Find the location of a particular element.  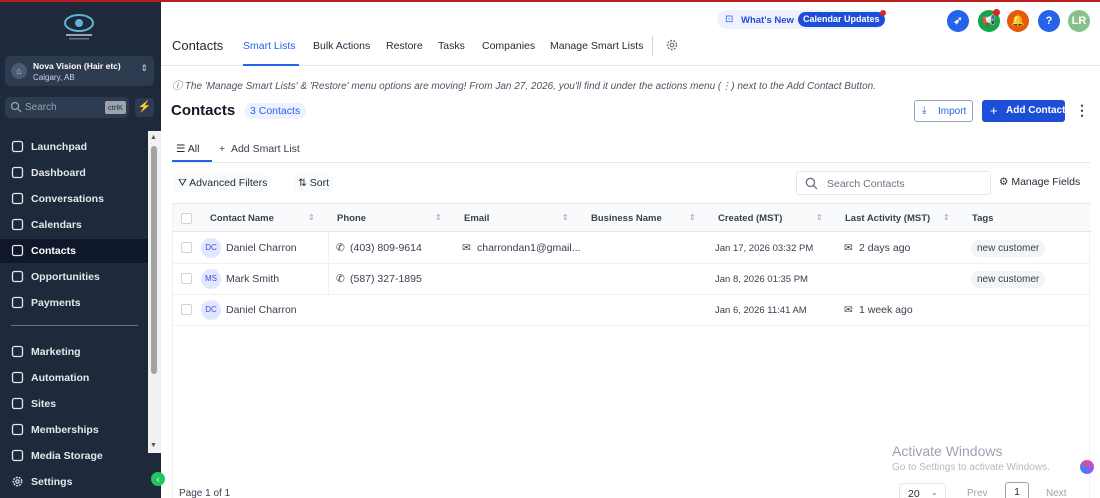

add-contact-label: Add Contact is located at coordinates (1036, 110).